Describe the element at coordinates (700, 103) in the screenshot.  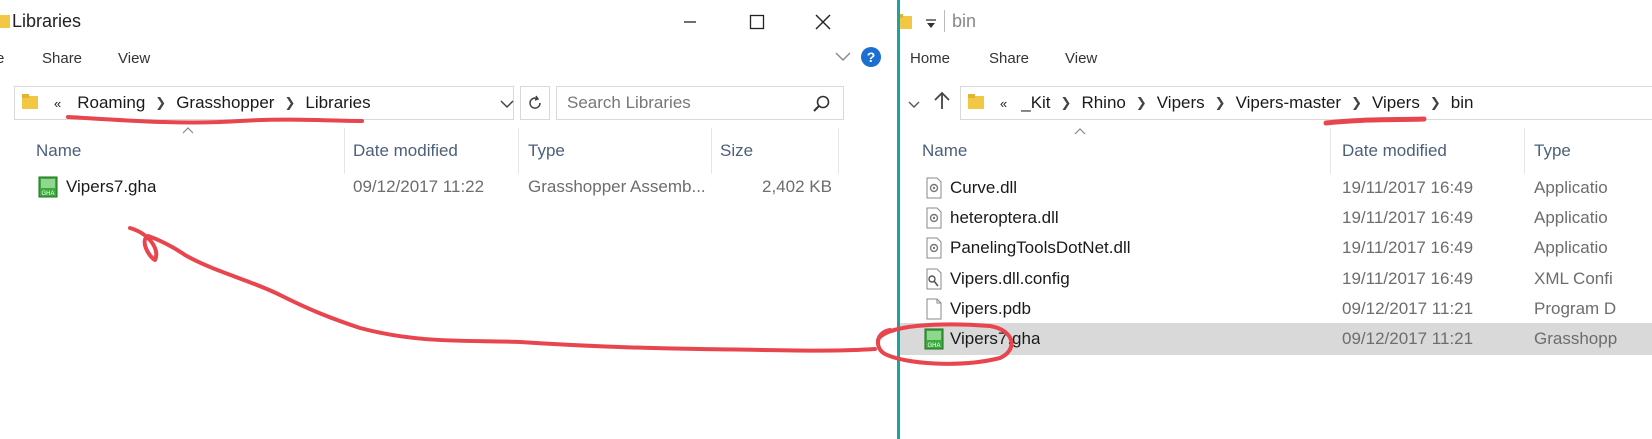
I see `search-input: Search Libraries` at that location.